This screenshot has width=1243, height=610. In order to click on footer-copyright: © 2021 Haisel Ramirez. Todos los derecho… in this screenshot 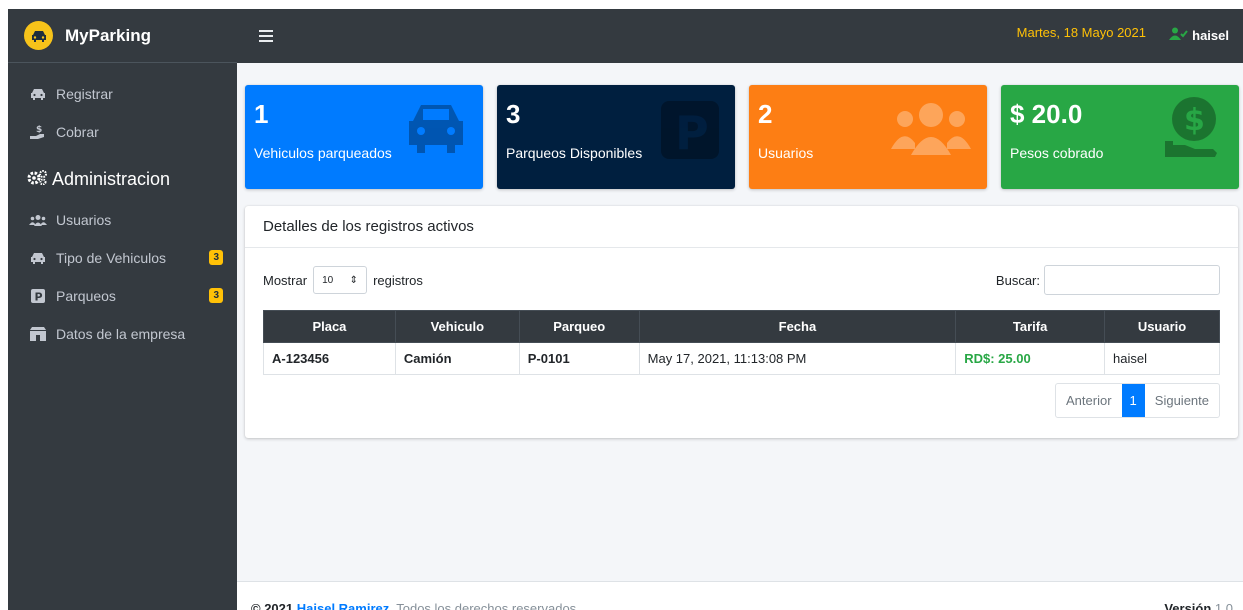, I will do `click(413, 605)`.